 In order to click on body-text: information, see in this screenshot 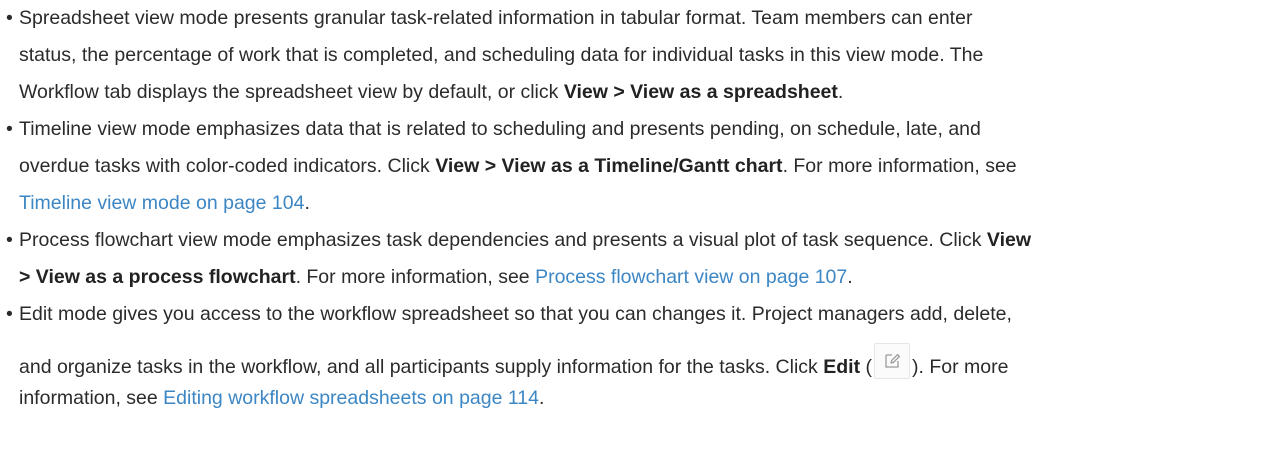, I will do `click(91, 398)`.